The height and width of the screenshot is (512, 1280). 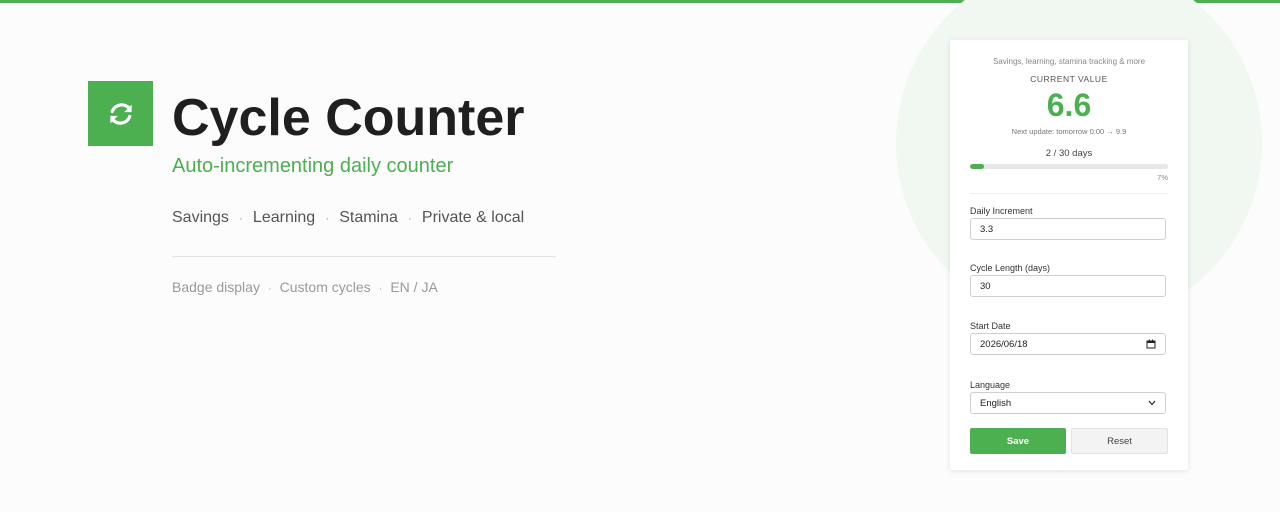 I want to click on feature-item: Learning, so click(x=284, y=217).